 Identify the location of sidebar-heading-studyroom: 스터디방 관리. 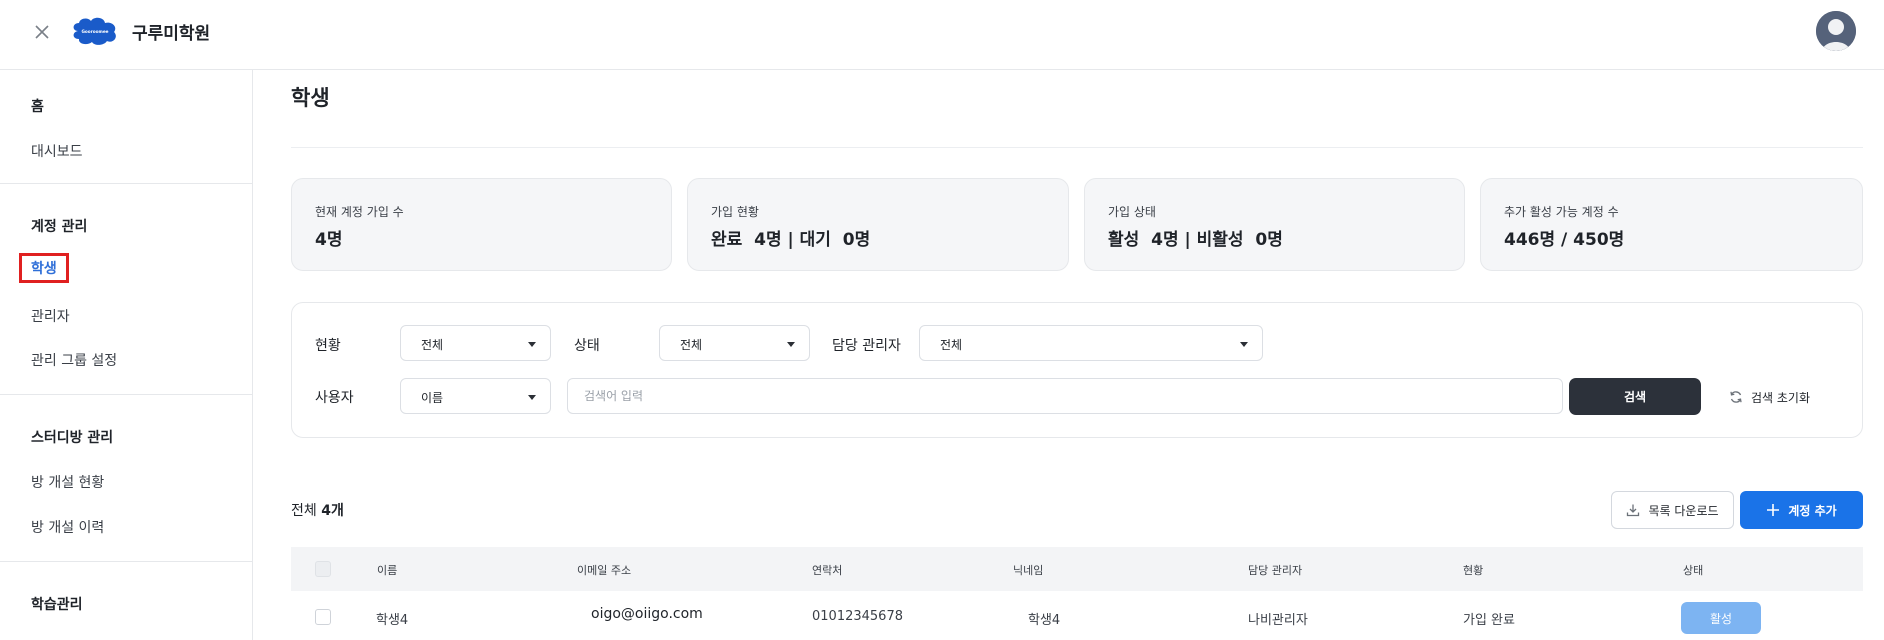
(72, 438).